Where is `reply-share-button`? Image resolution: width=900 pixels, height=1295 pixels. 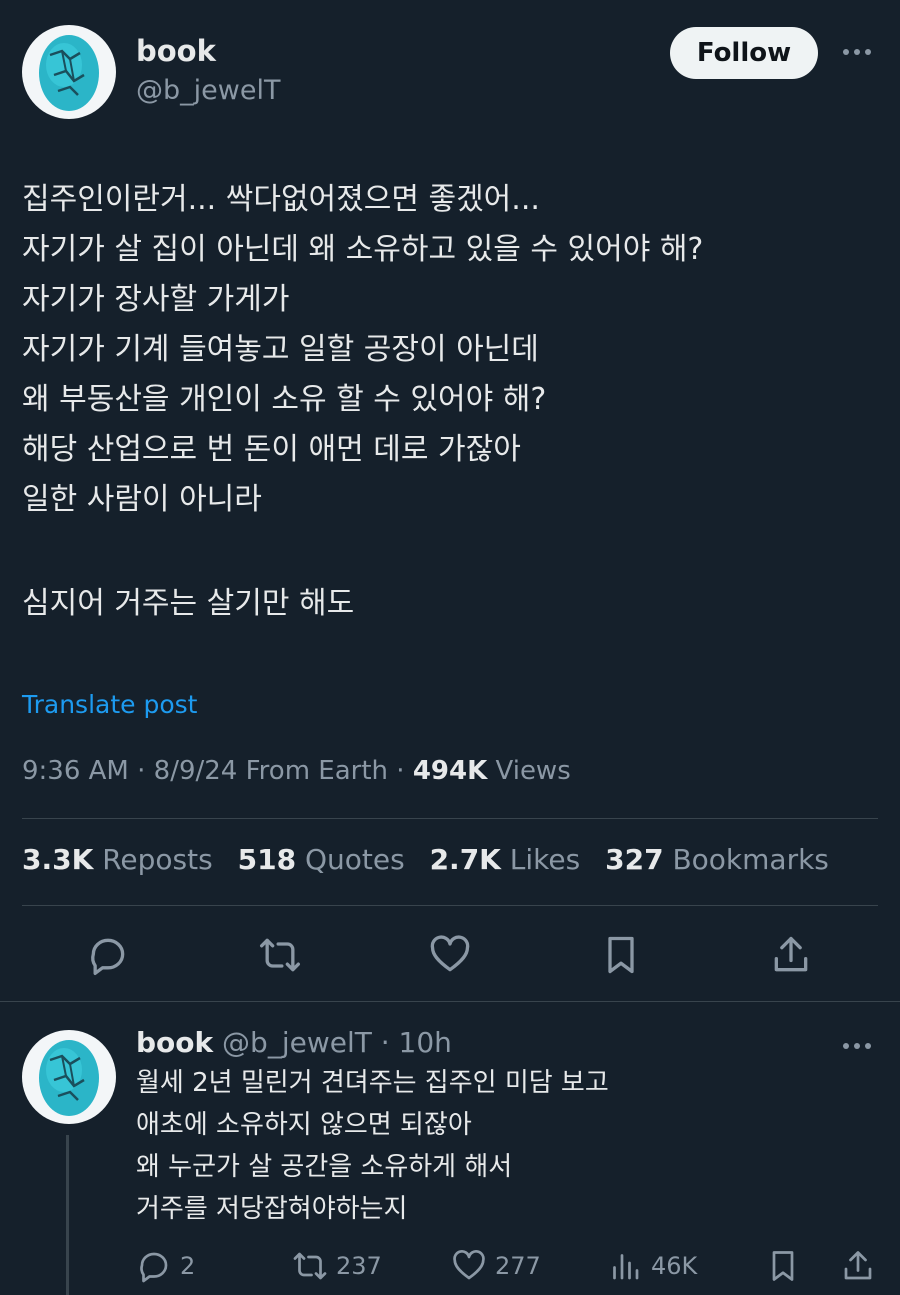 reply-share-button is located at coordinates (858, 1266).